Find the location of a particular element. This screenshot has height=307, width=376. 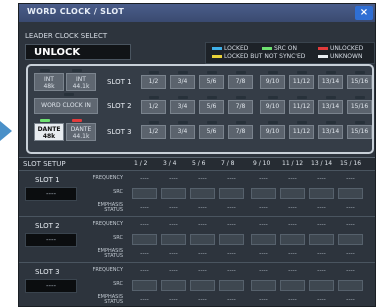

legend-src-on: SRC ON is located at coordinates (285, 48).